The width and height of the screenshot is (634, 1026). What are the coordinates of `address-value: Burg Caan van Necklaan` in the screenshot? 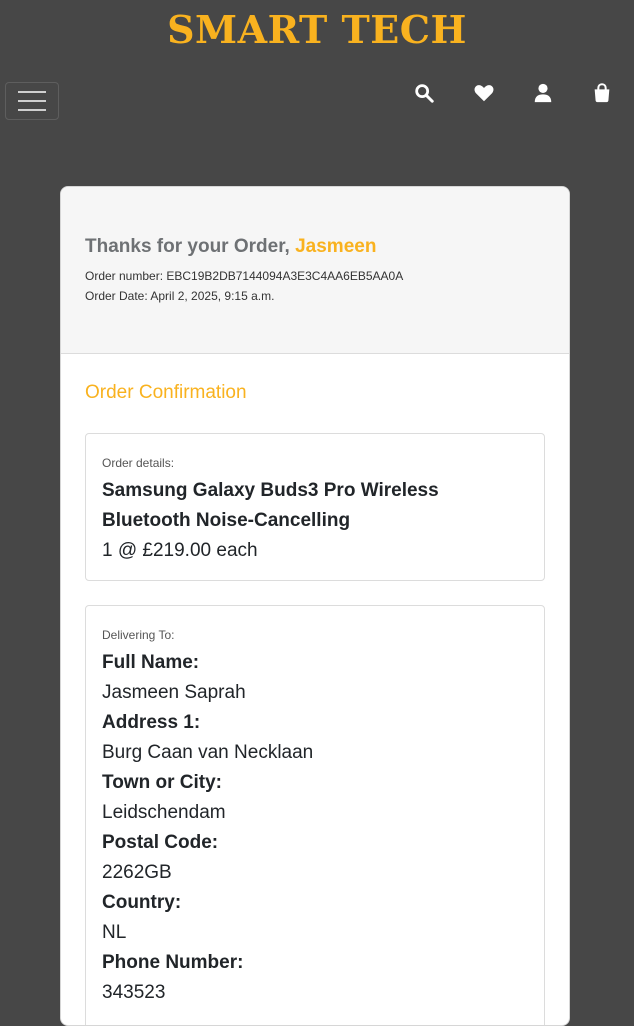 It's located at (208, 752).